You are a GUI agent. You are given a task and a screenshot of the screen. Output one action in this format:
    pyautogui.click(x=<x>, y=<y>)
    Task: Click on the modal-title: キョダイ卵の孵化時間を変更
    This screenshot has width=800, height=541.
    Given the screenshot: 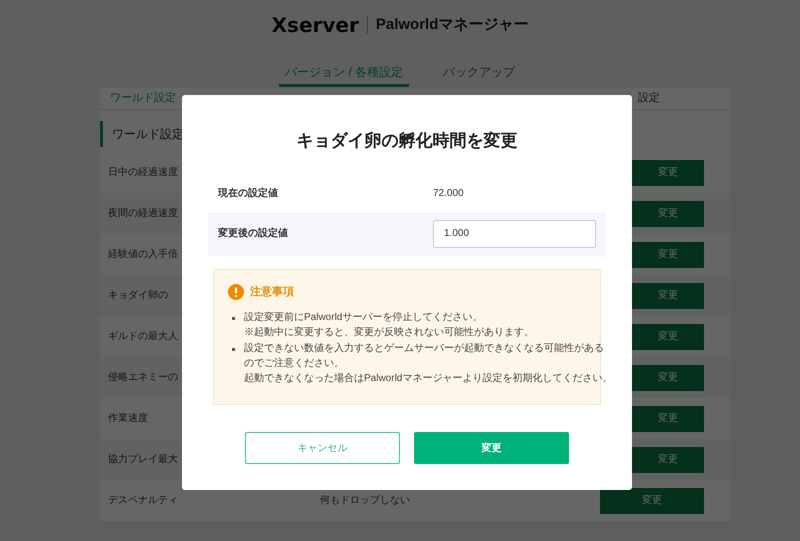 What is the action you would take?
    pyautogui.click(x=407, y=141)
    